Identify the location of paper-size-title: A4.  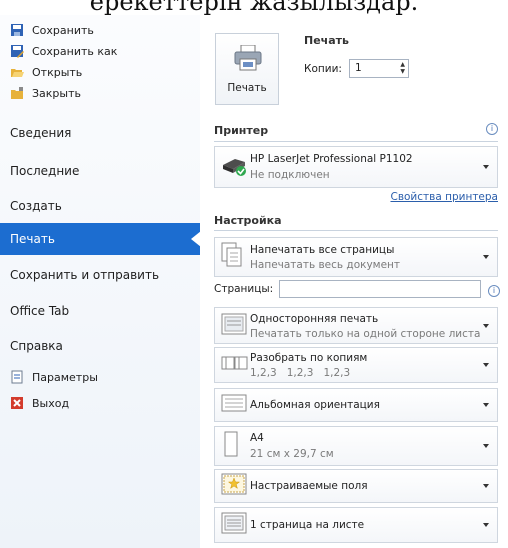
(257, 438).